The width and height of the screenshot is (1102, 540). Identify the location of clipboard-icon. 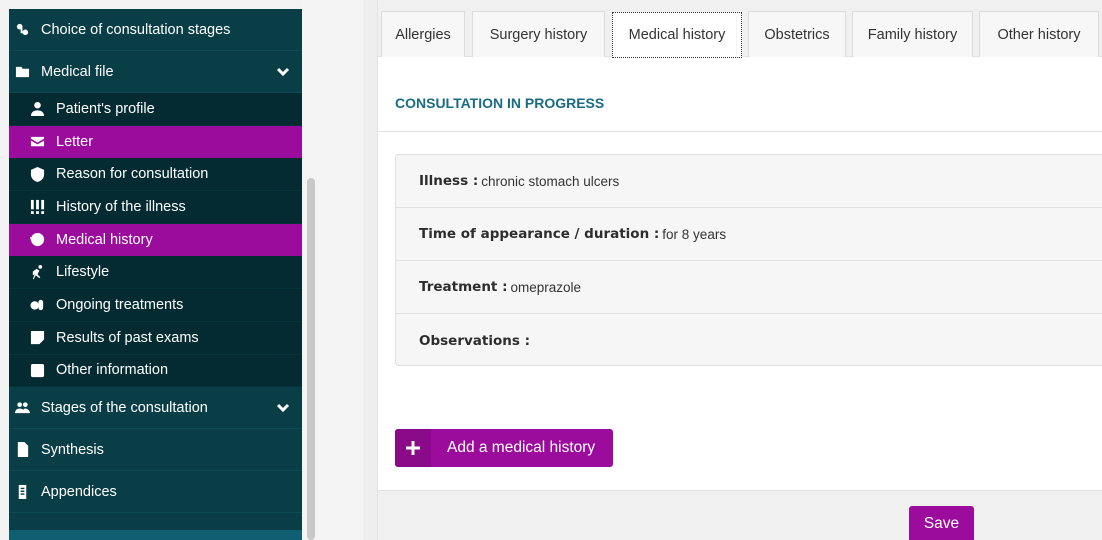
(22, 492).